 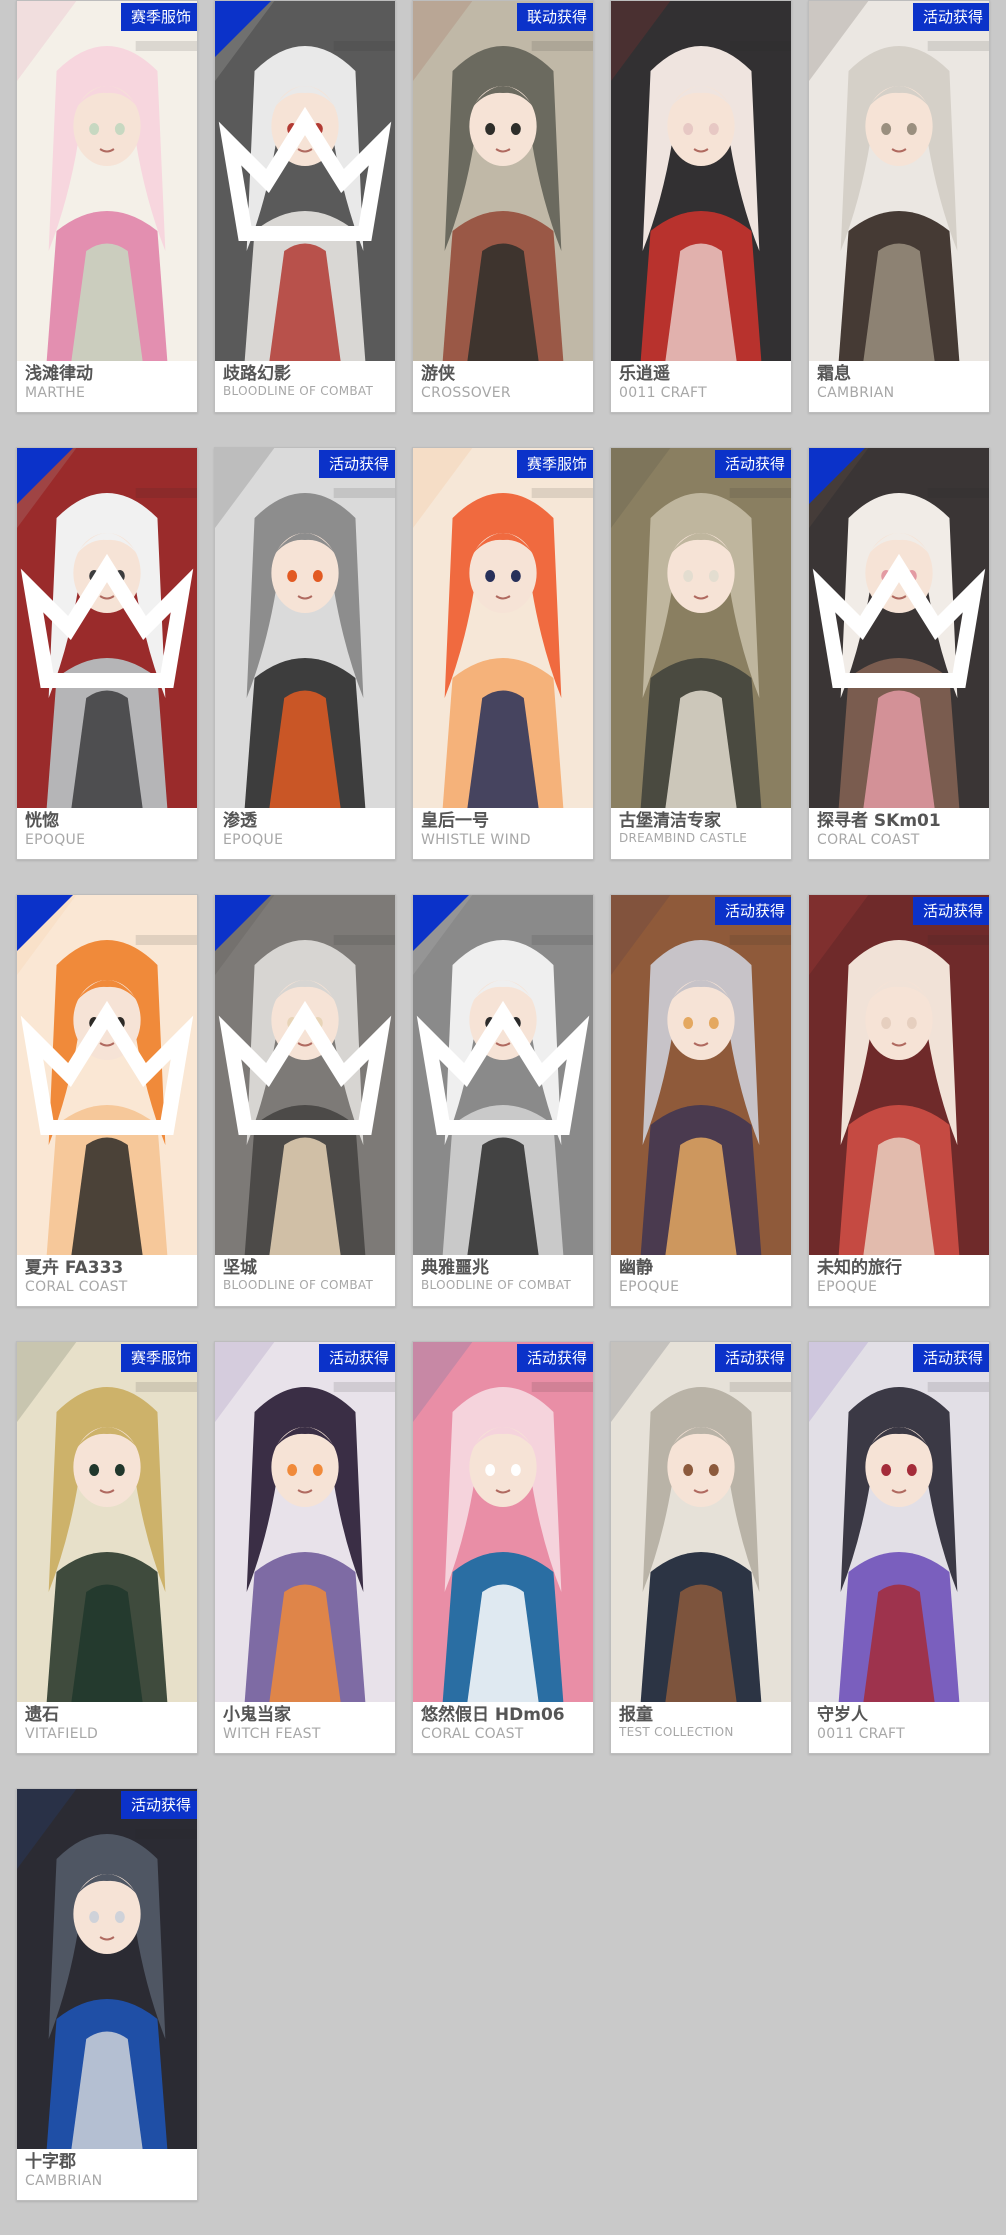 I want to click on skin-name: 渗透, so click(x=240, y=821).